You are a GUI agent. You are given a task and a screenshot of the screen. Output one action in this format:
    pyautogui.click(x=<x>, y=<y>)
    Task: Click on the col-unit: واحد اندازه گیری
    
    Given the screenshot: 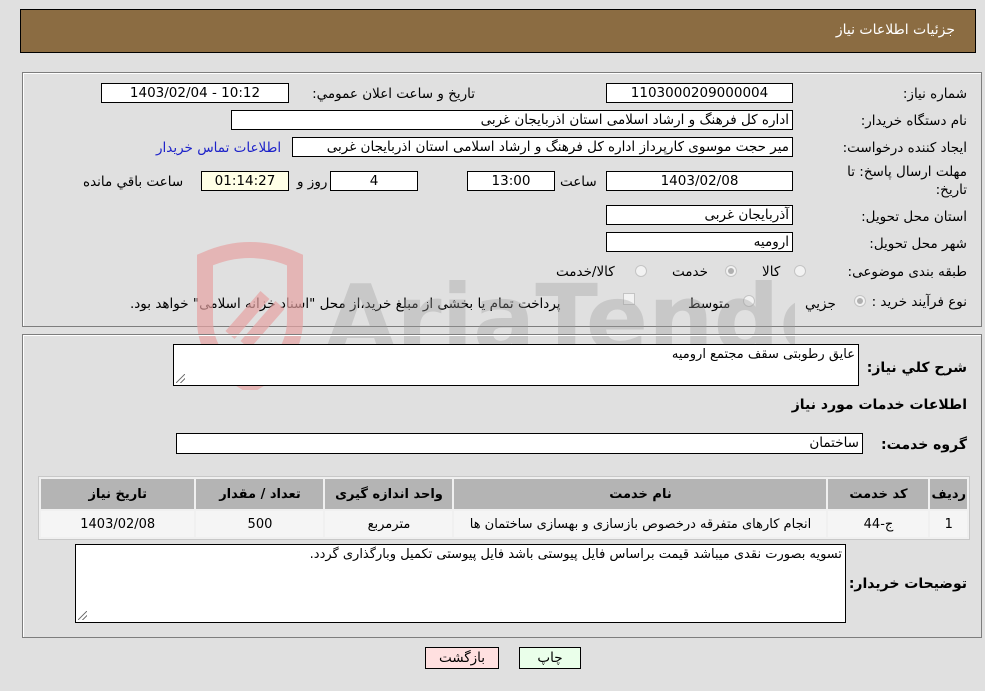 What is the action you would take?
    pyautogui.click(x=389, y=494)
    